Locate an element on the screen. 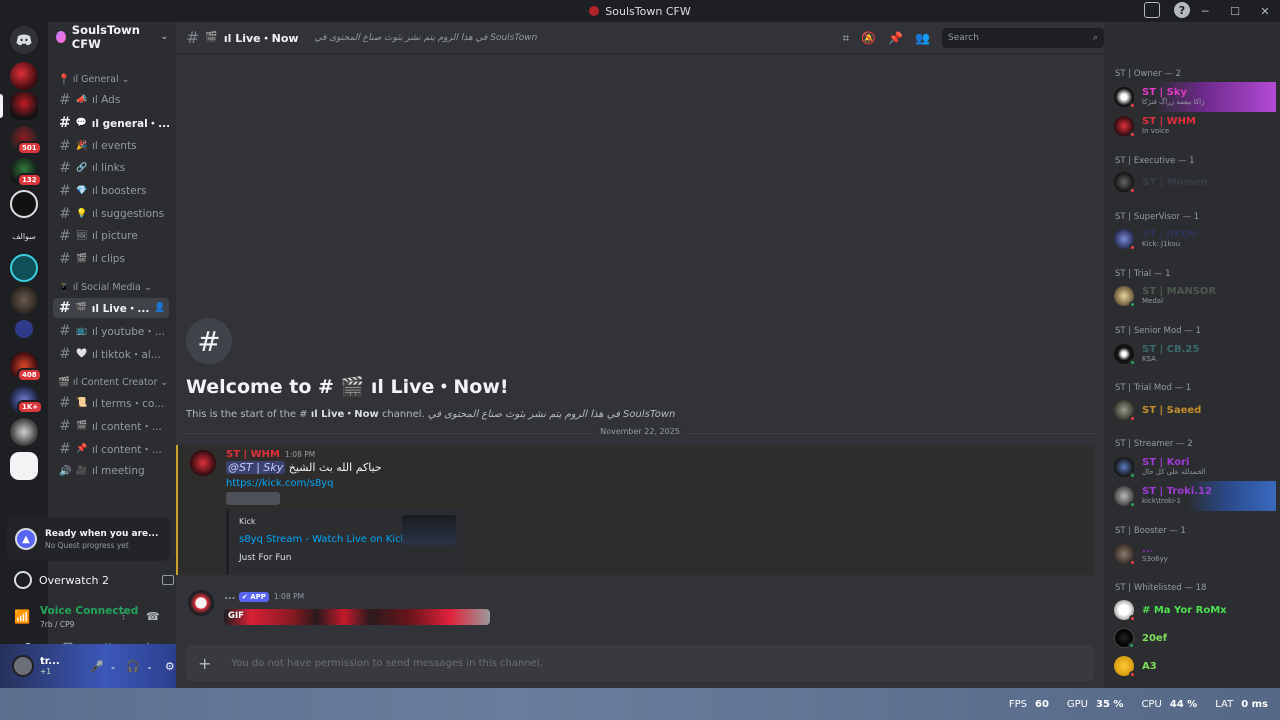  channel-live-now: # 🎬 ıl Live・... 👤 is located at coordinates (111, 308).